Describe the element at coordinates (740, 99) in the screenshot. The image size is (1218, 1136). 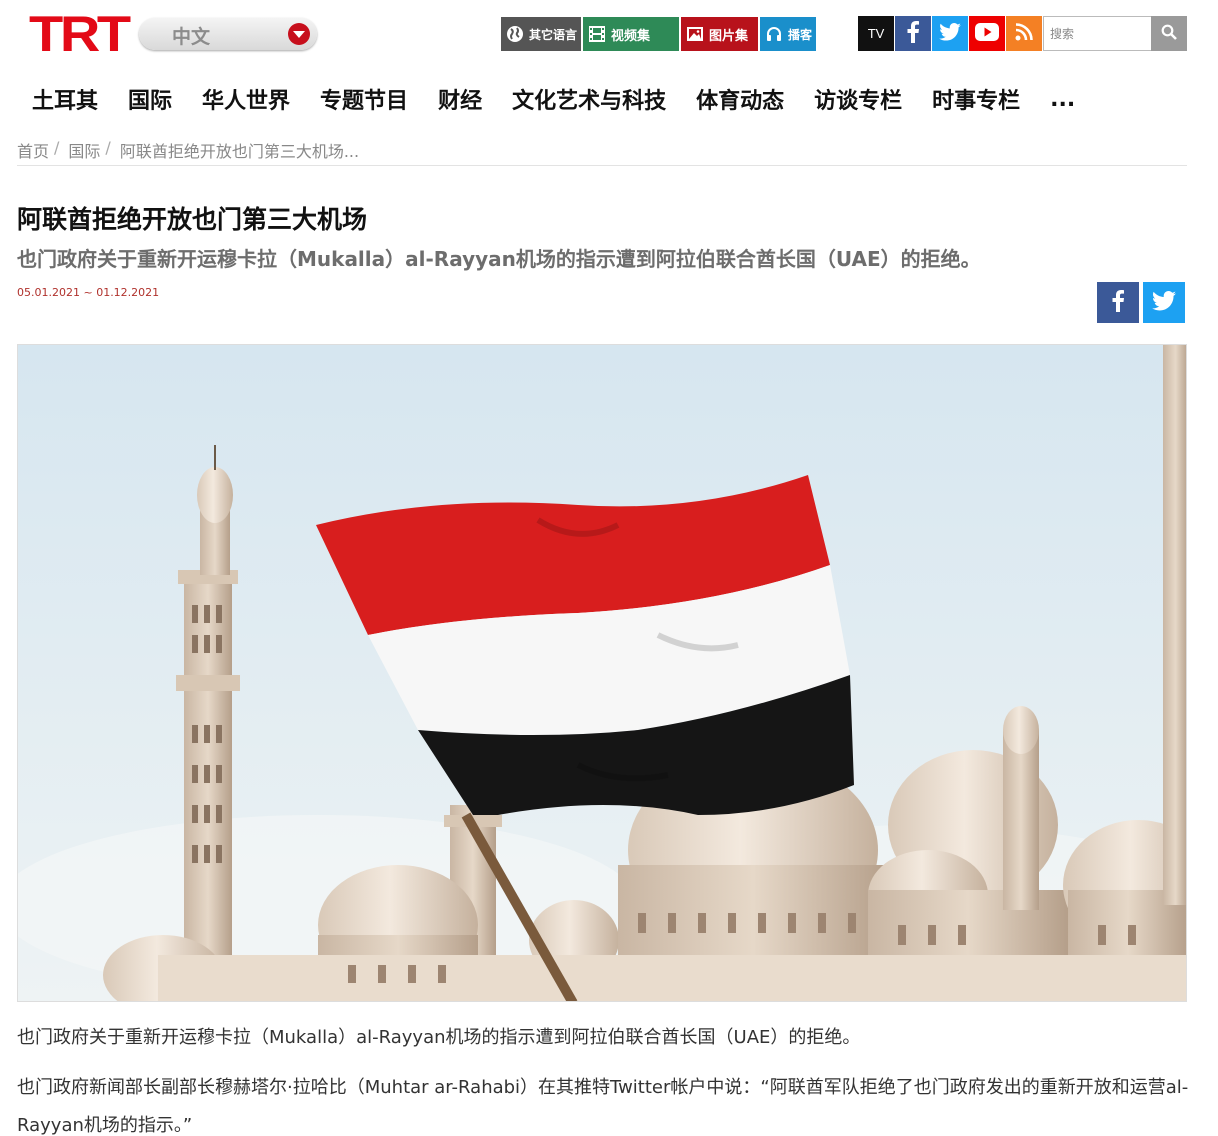
I see `nav-item-sports: 体育动态` at that location.